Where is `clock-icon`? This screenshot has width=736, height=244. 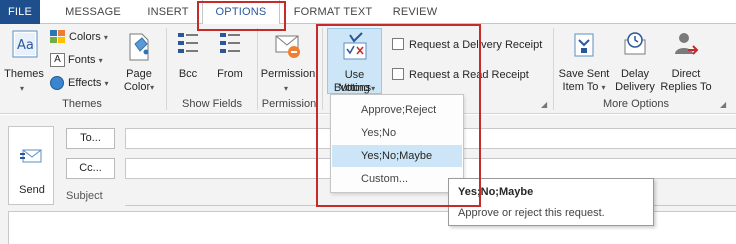
clock-icon is located at coordinates (635, 43).